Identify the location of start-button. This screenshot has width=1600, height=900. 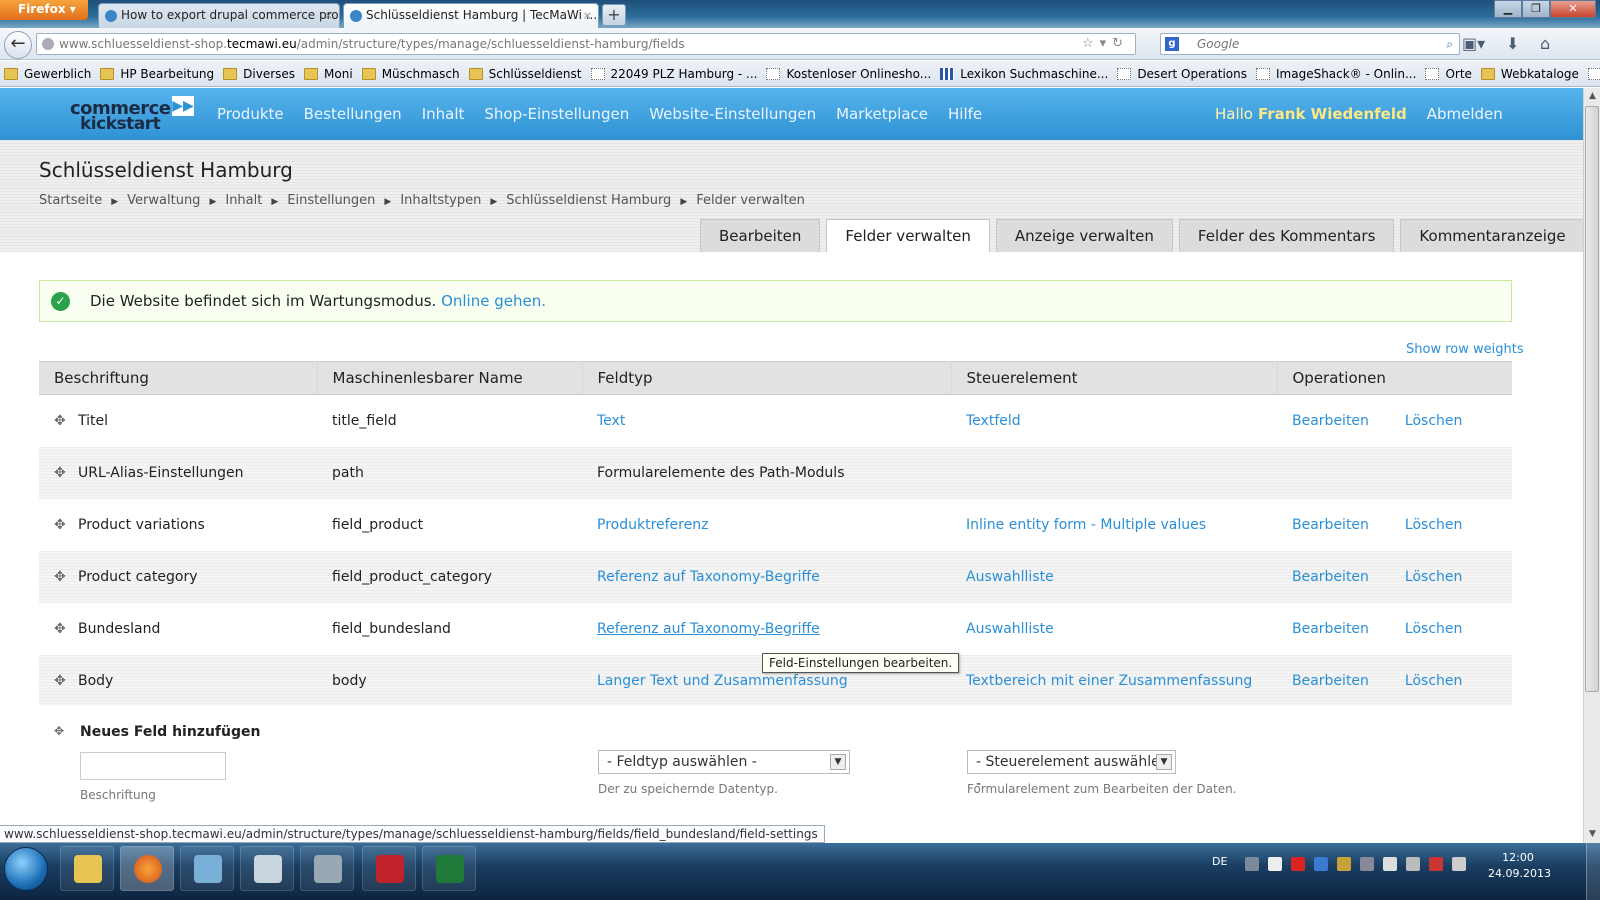
(26, 869).